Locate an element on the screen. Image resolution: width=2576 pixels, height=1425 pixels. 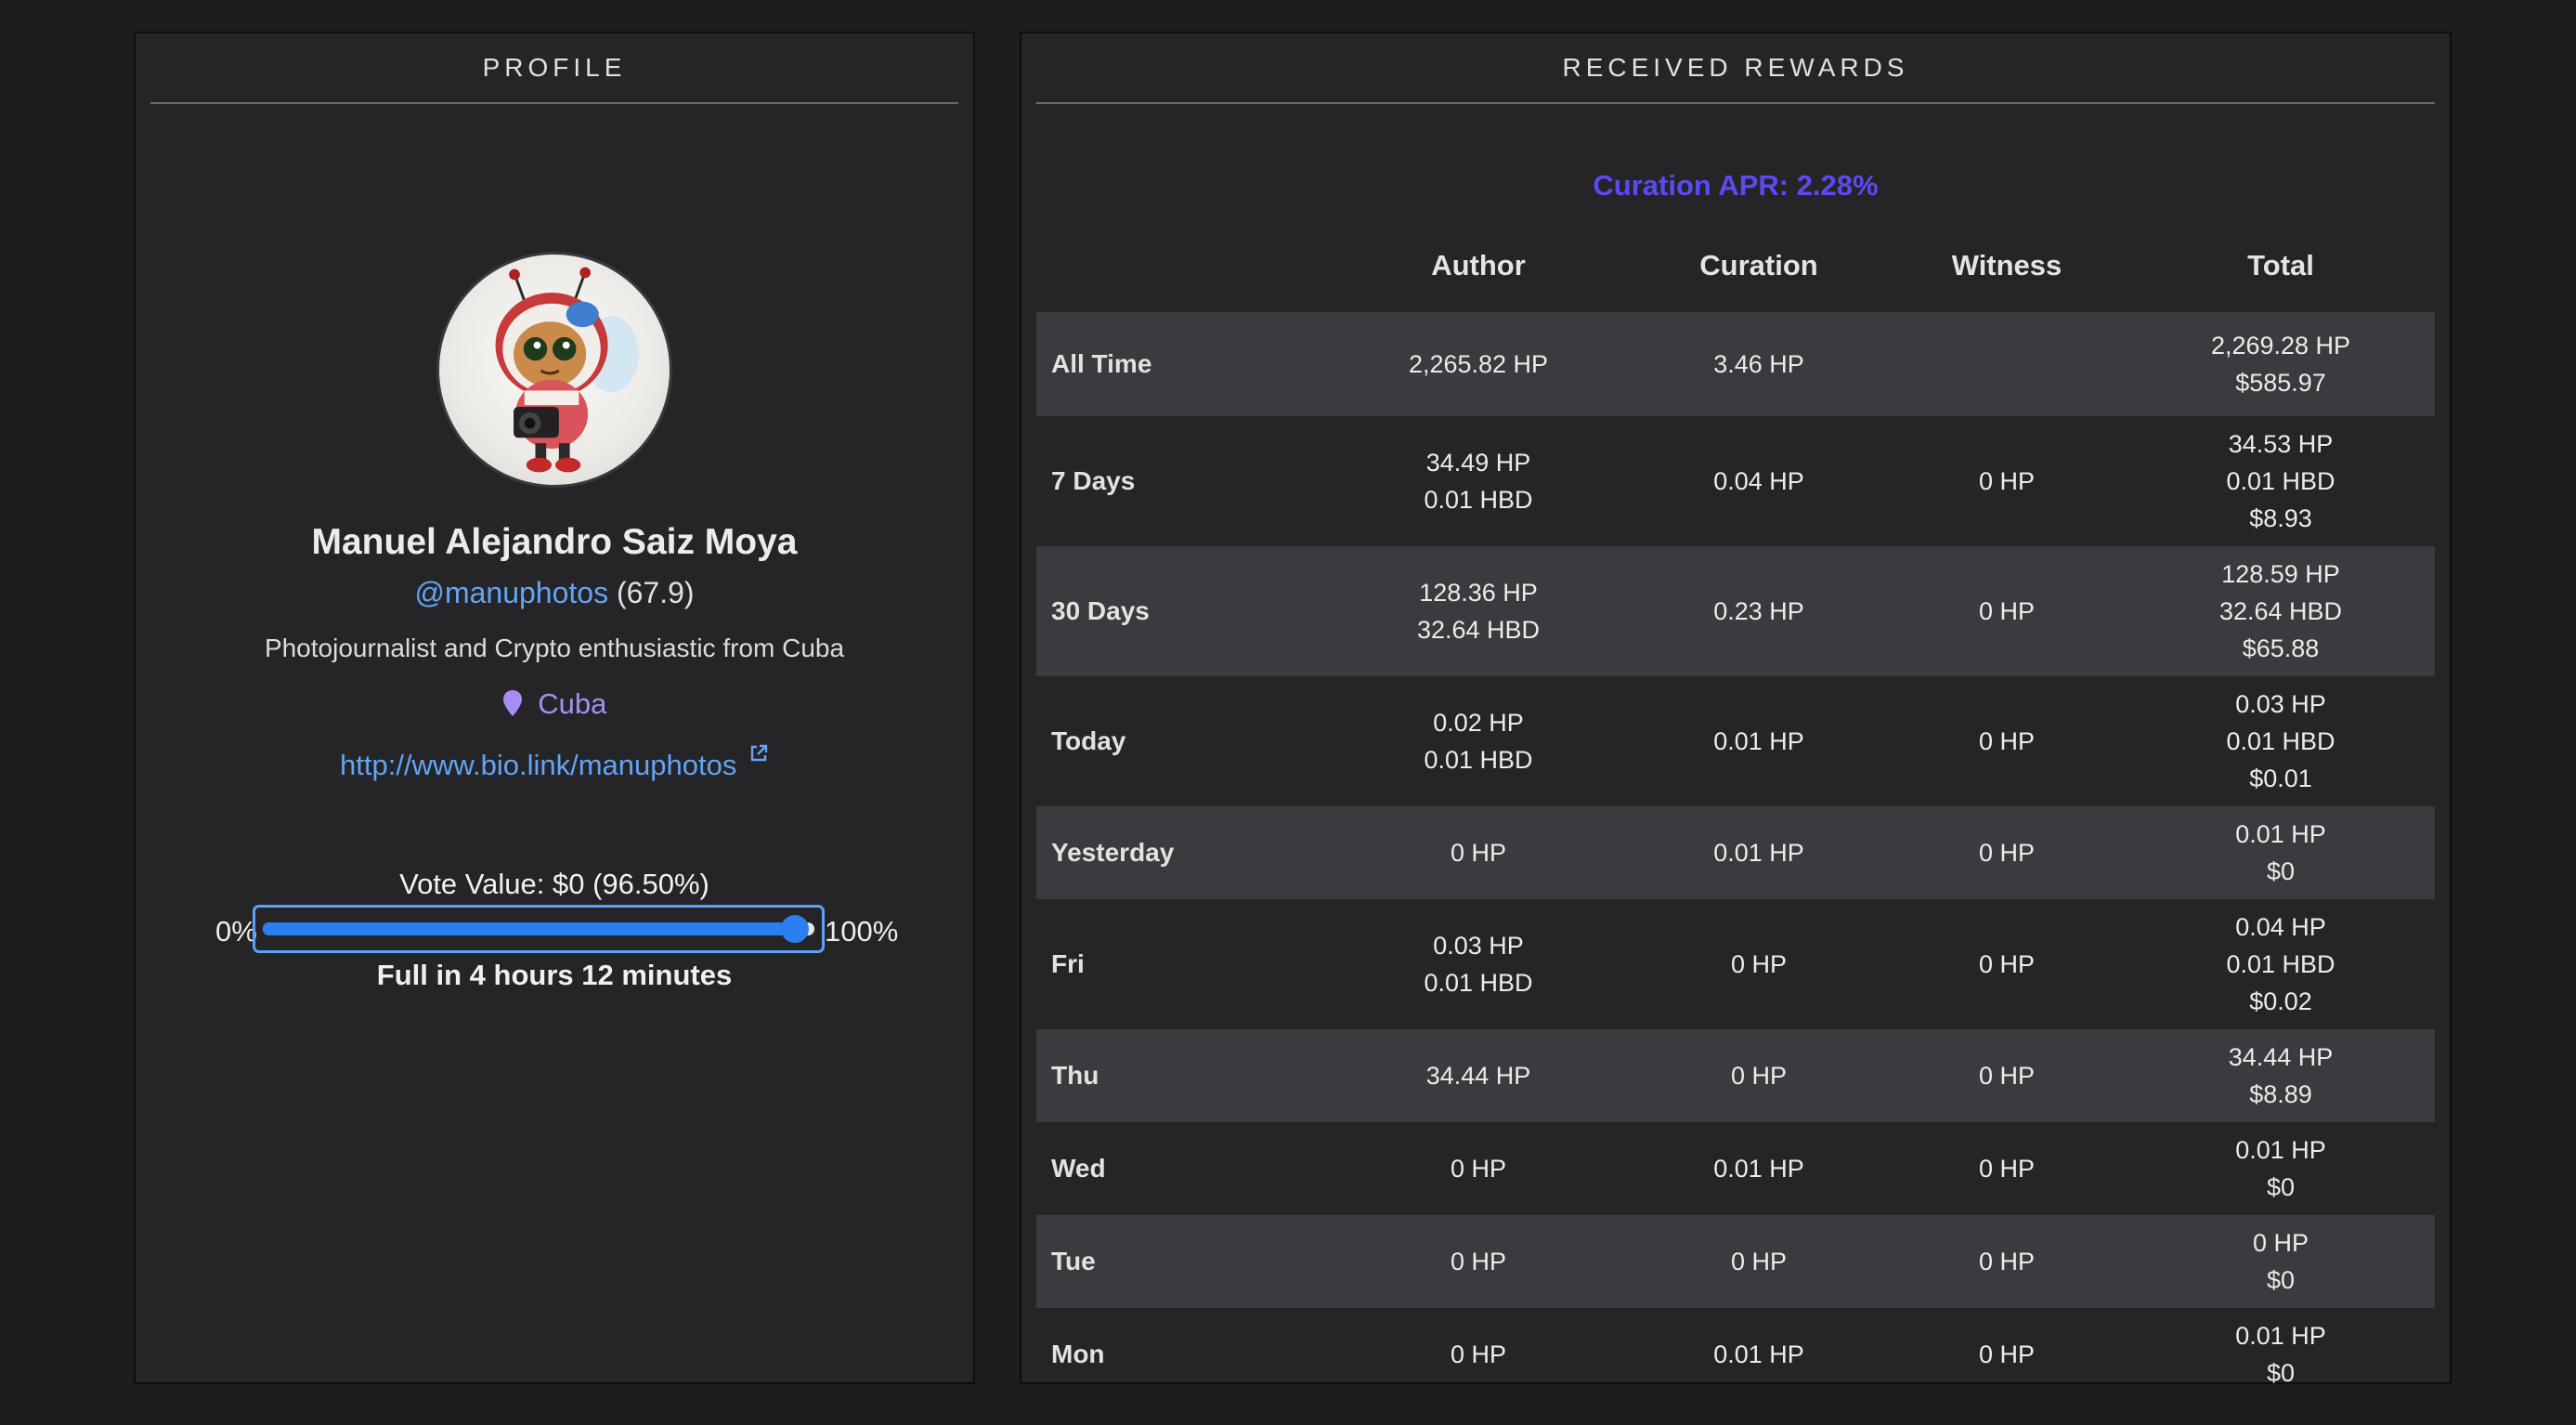
cell-total: 0.03 HP 0.01 HBD $0.01 is located at coordinates (2280, 741).